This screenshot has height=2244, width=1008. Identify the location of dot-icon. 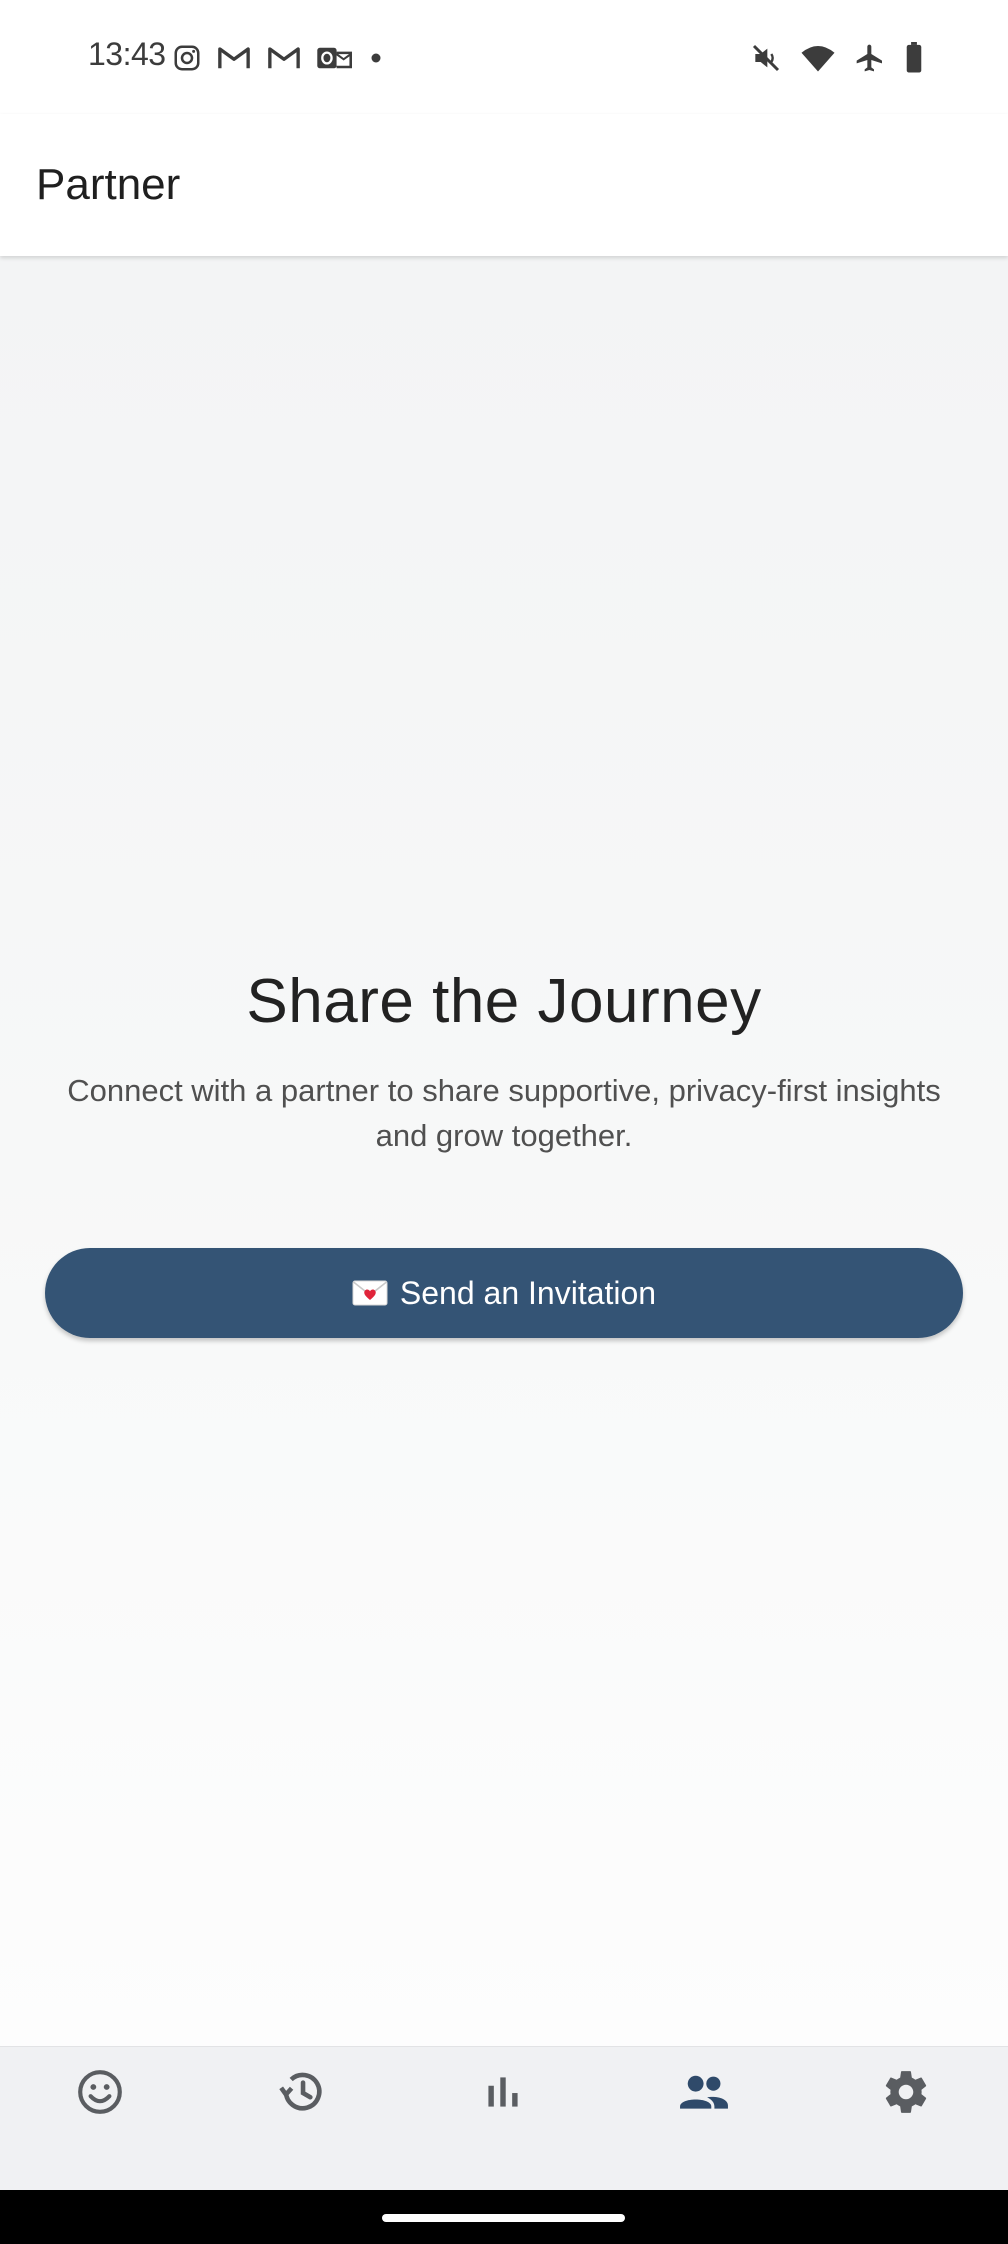
(376, 58).